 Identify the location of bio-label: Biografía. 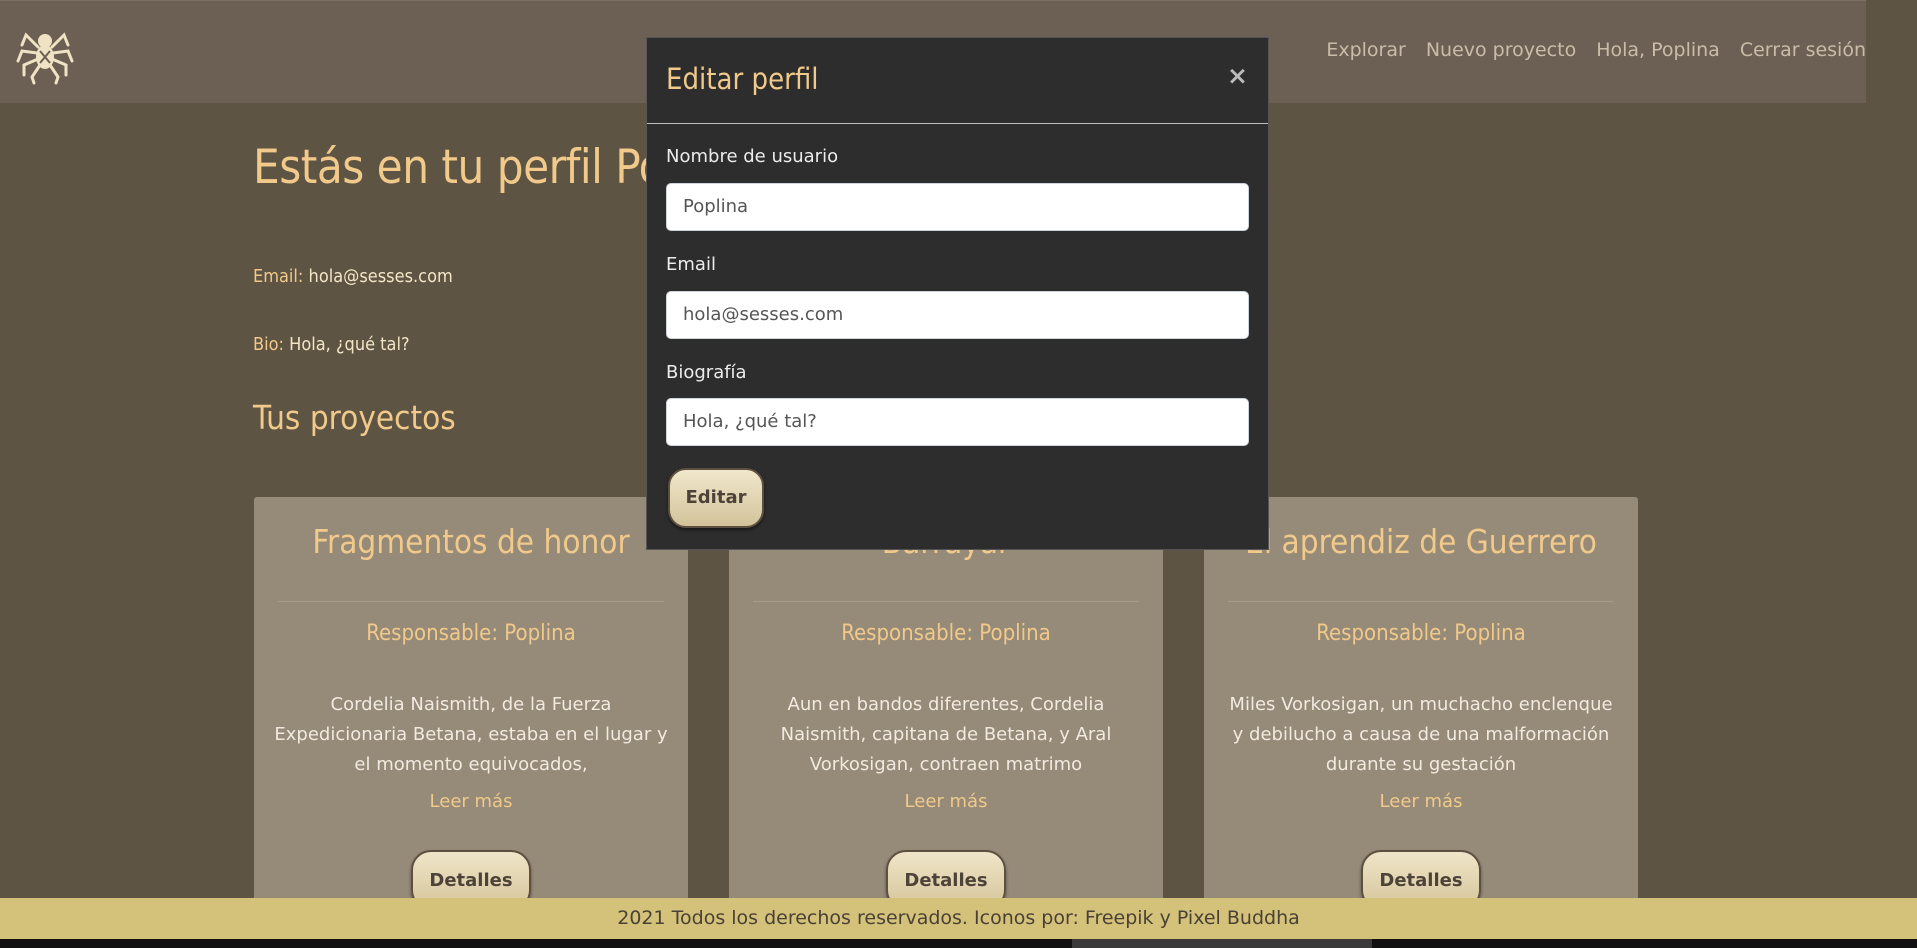
(706, 372).